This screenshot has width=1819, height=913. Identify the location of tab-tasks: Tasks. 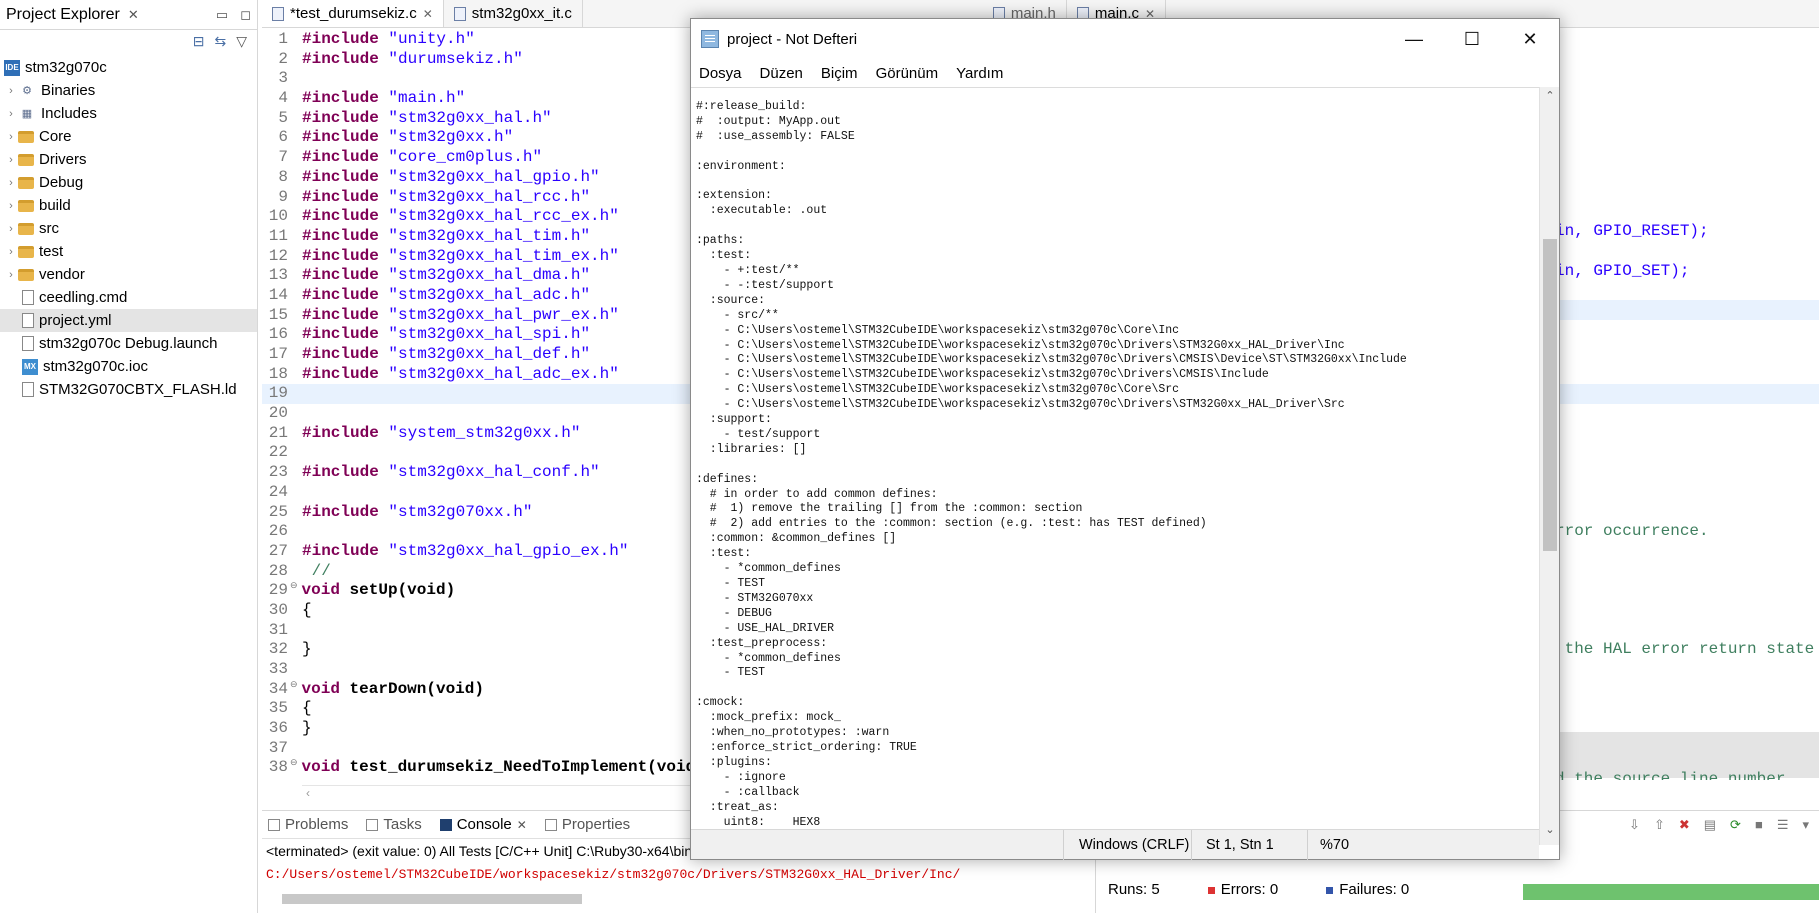
(394, 824).